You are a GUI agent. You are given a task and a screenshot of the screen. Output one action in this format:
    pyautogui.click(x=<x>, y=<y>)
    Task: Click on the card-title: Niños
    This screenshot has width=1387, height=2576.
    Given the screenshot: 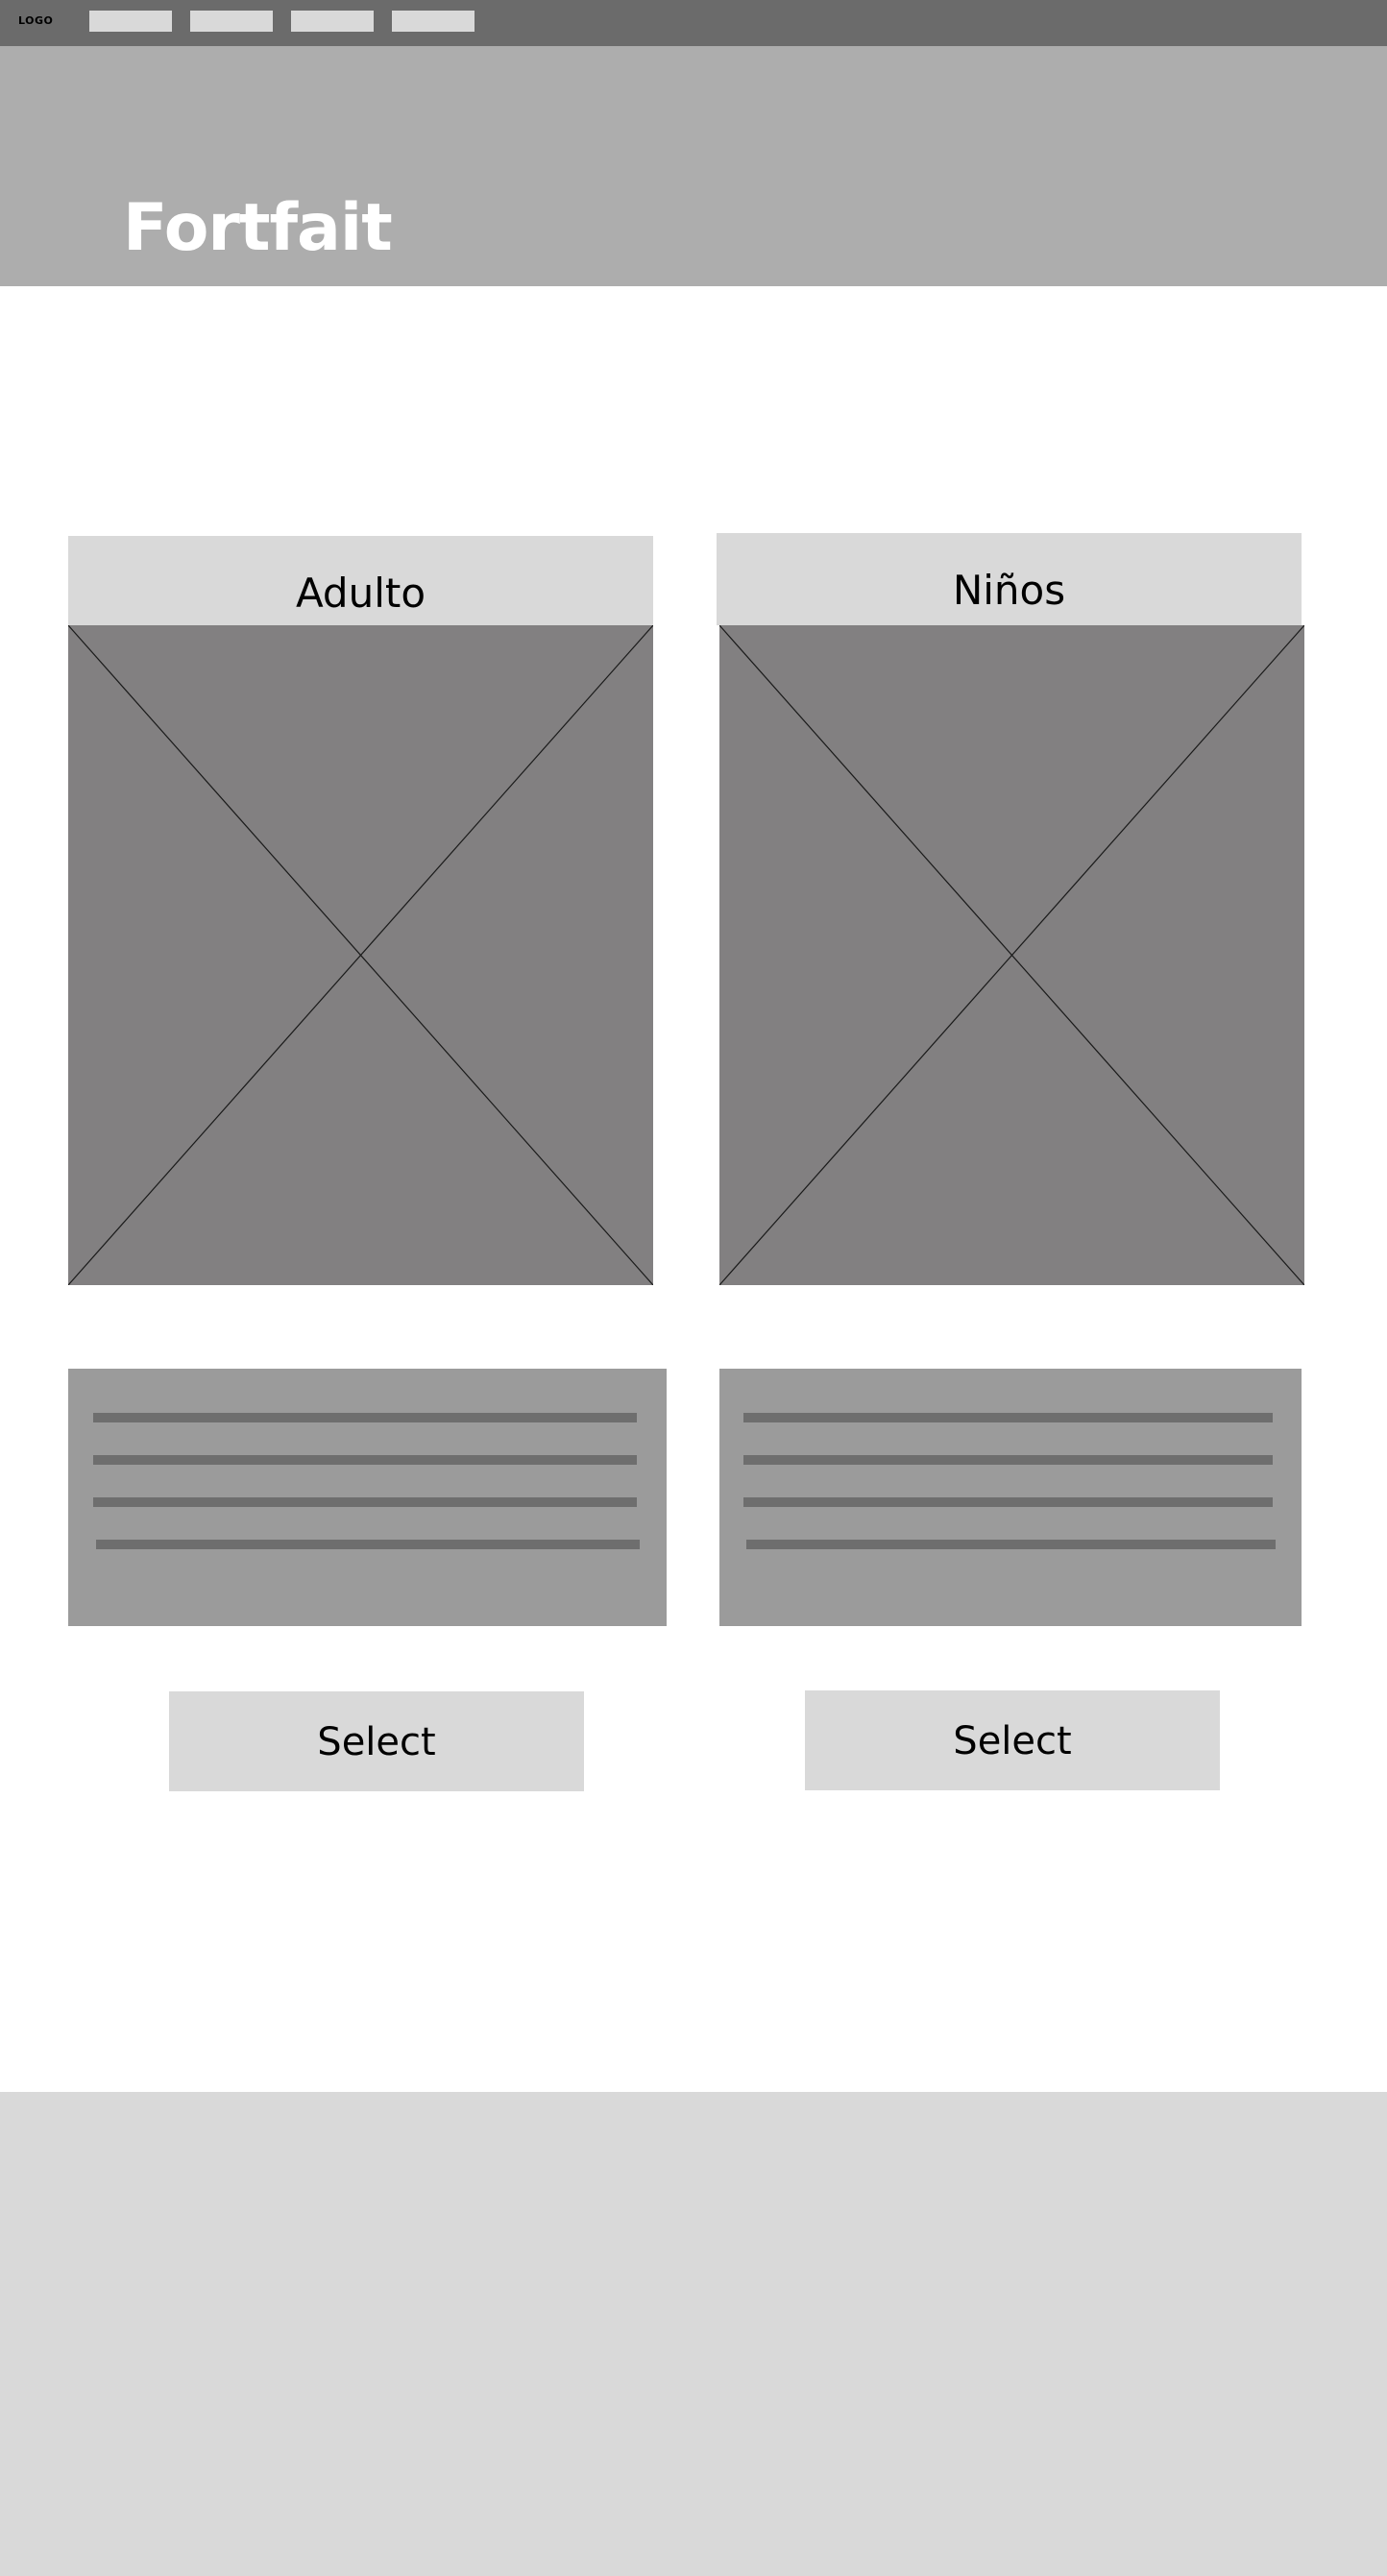 What is the action you would take?
    pyautogui.click(x=1009, y=590)
    